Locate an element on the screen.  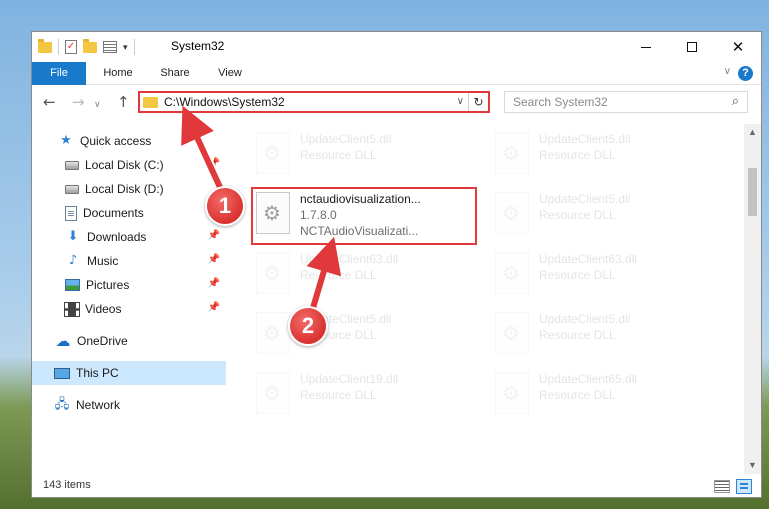
expand-ribbon-chevron-icon: ∨ is located at coordinates (727, 71).